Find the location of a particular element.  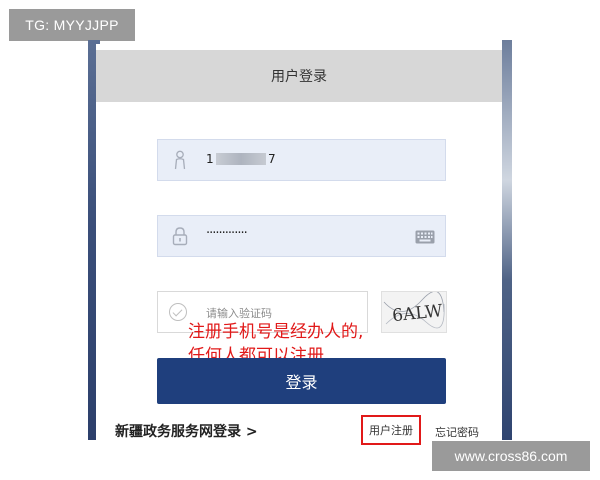

password-value: ············· is located at coordinates (227, 233).